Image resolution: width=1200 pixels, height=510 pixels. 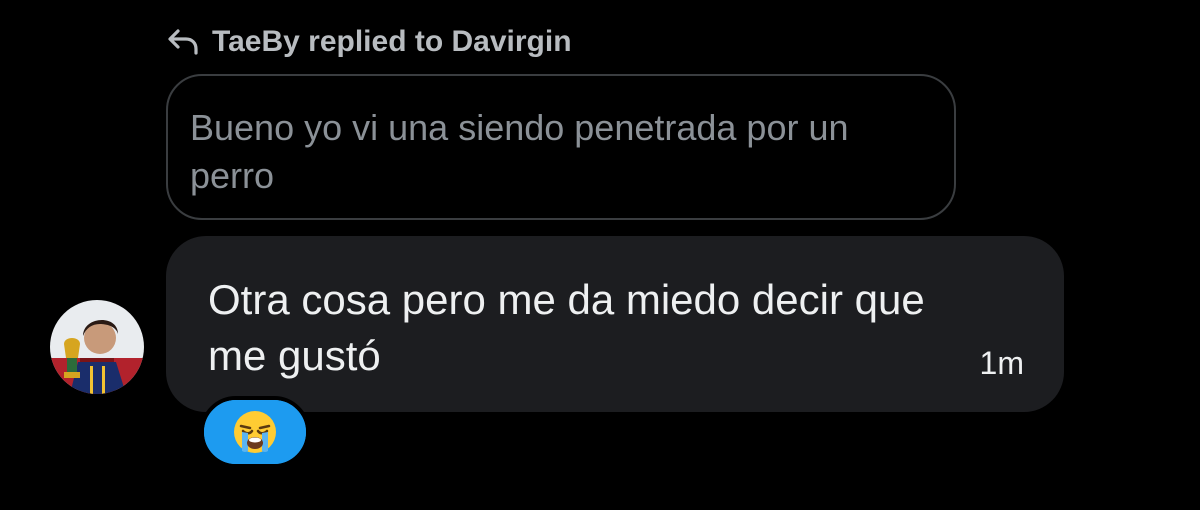 What do you see at coordinates (1001, 363) in the screenshot?
I see `message-timestamp: 1m` at bounding box center [1001, 363].